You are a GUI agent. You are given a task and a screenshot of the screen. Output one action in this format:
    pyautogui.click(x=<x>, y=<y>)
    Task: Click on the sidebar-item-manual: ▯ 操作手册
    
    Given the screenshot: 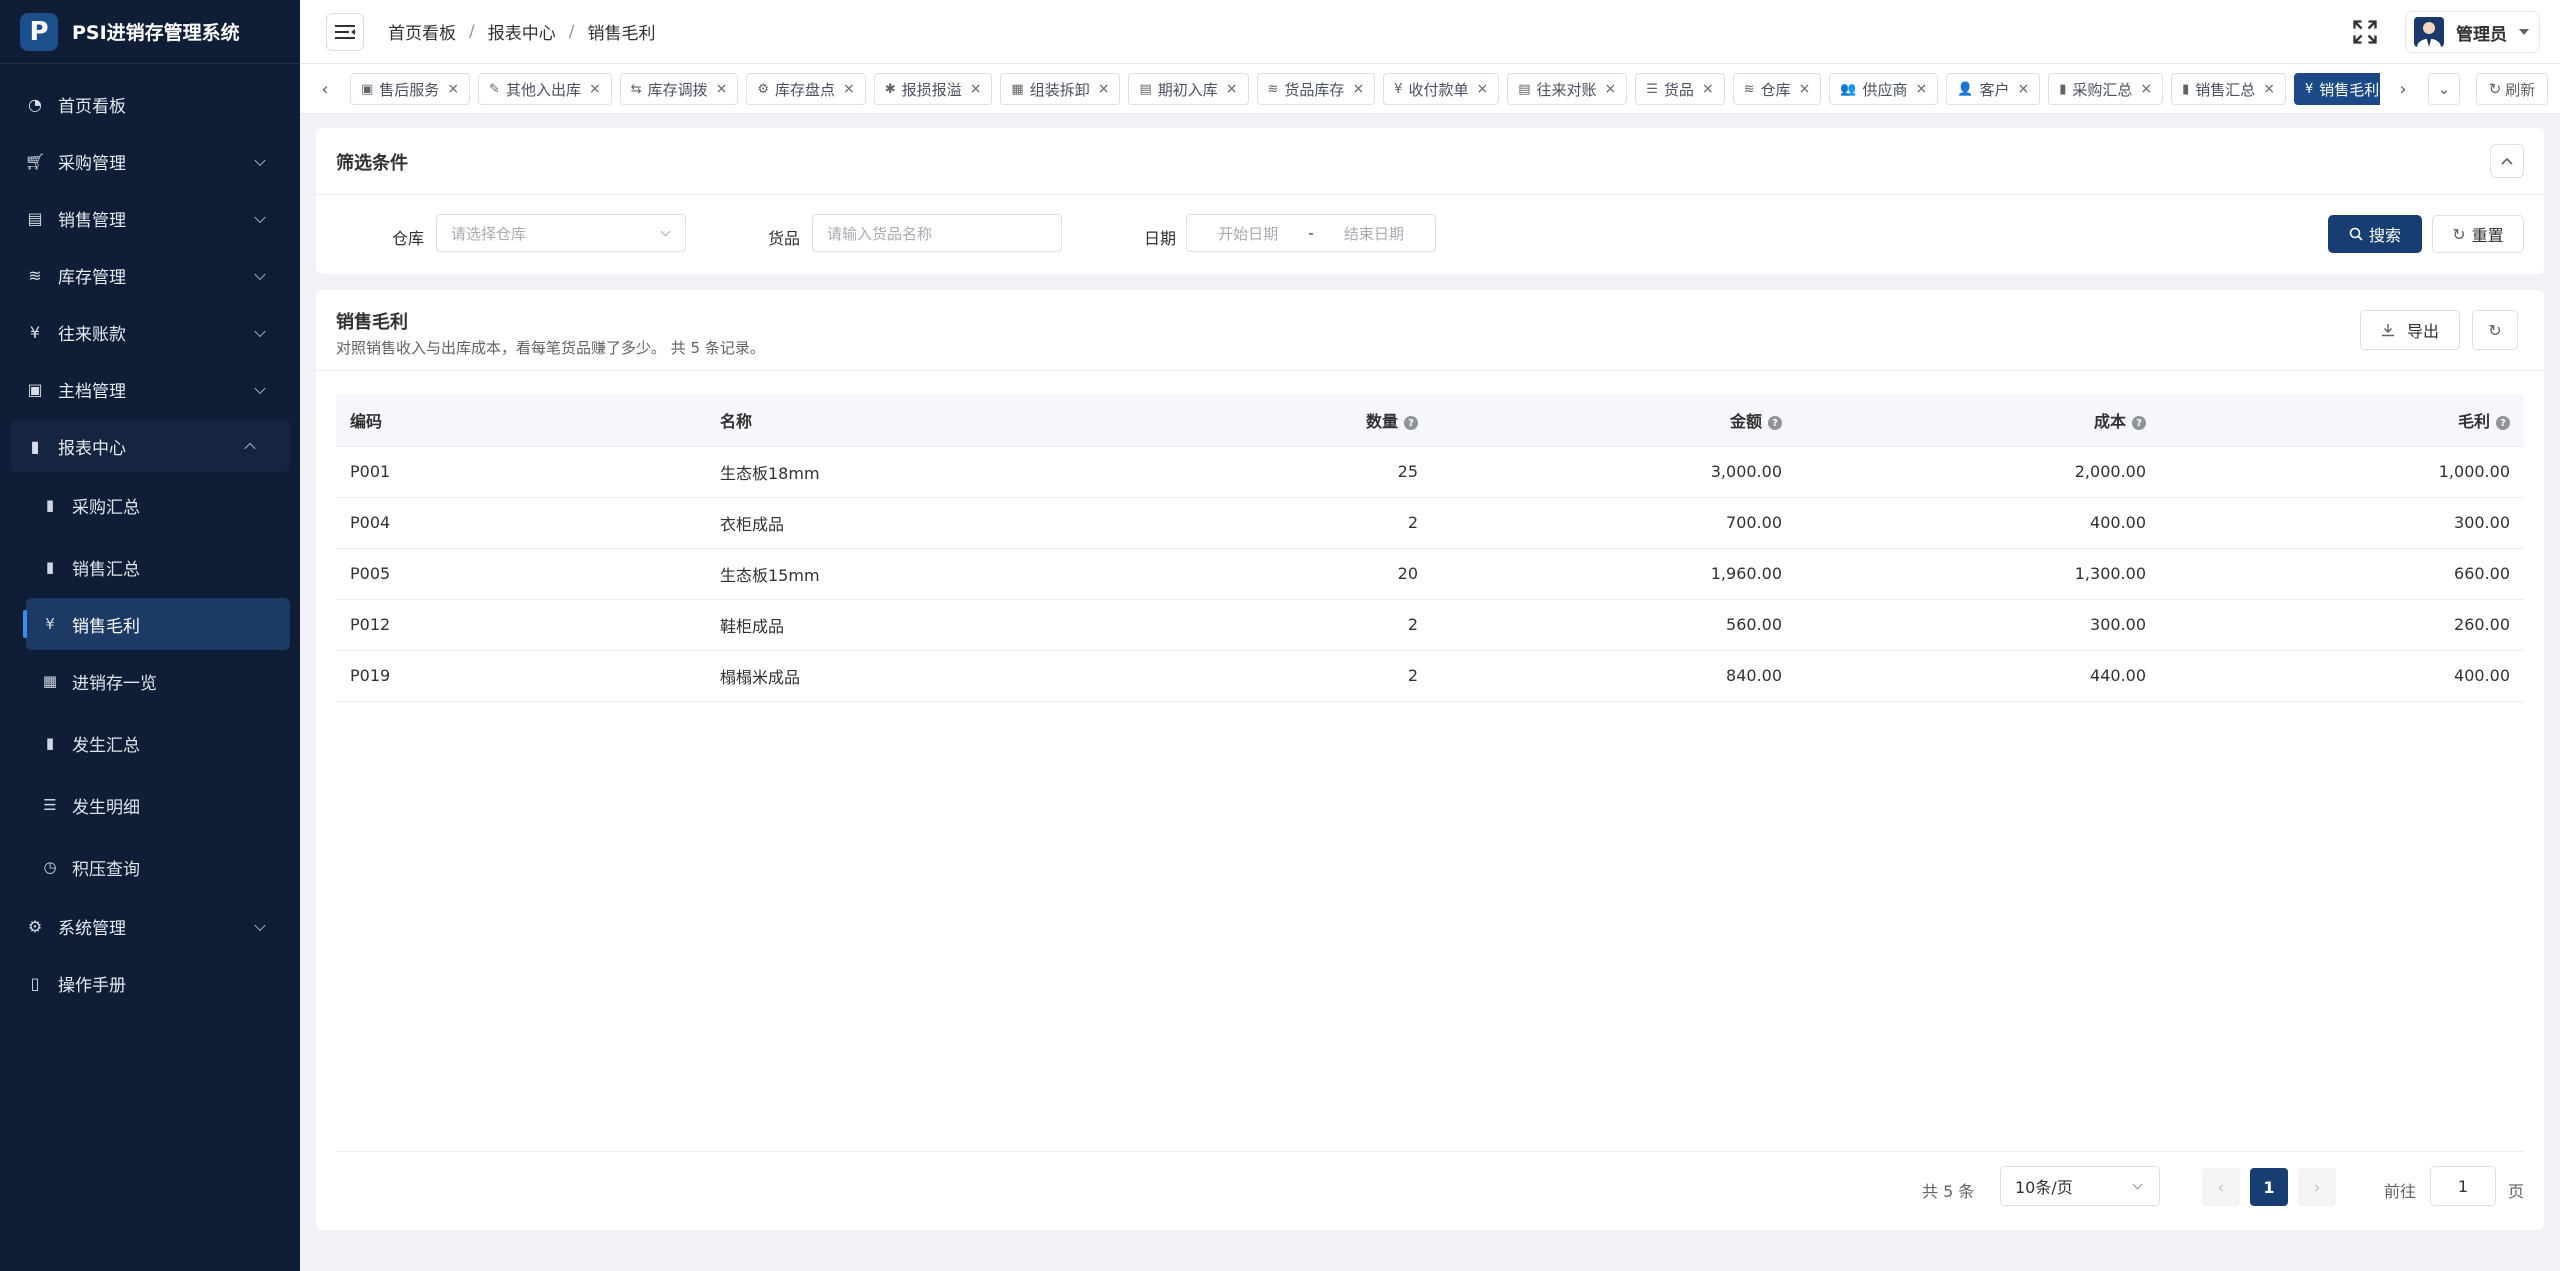 What is the action you would take?
    pyautogui.click(x=150, y=983)
    